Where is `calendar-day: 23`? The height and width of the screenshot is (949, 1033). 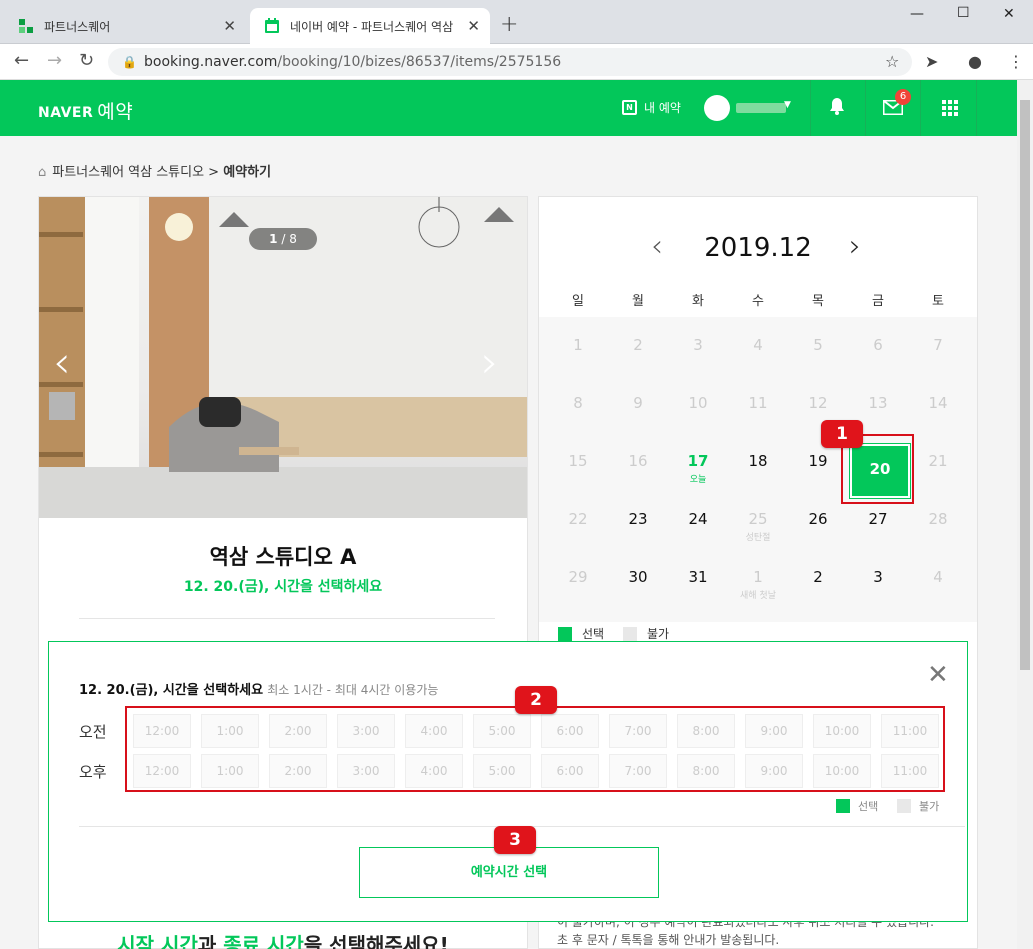 calendar-day: 23 is located at coordinates (638, 519).